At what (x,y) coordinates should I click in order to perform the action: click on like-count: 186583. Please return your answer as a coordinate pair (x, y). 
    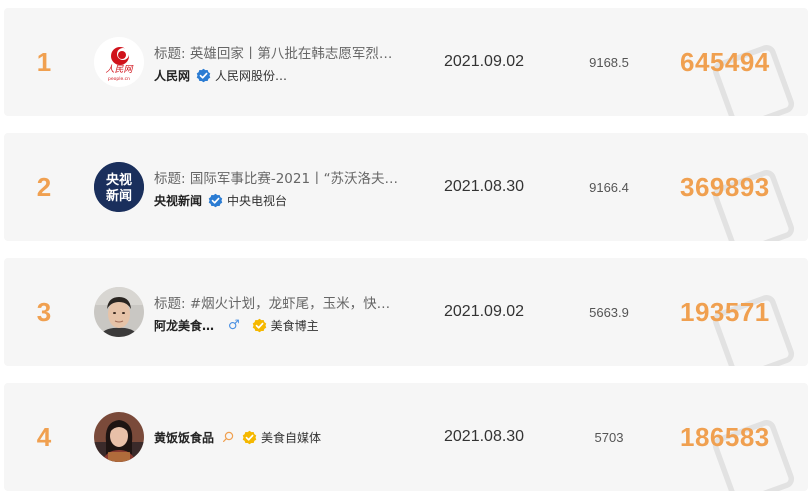
    Looking at the image, I should click on (725, 436).